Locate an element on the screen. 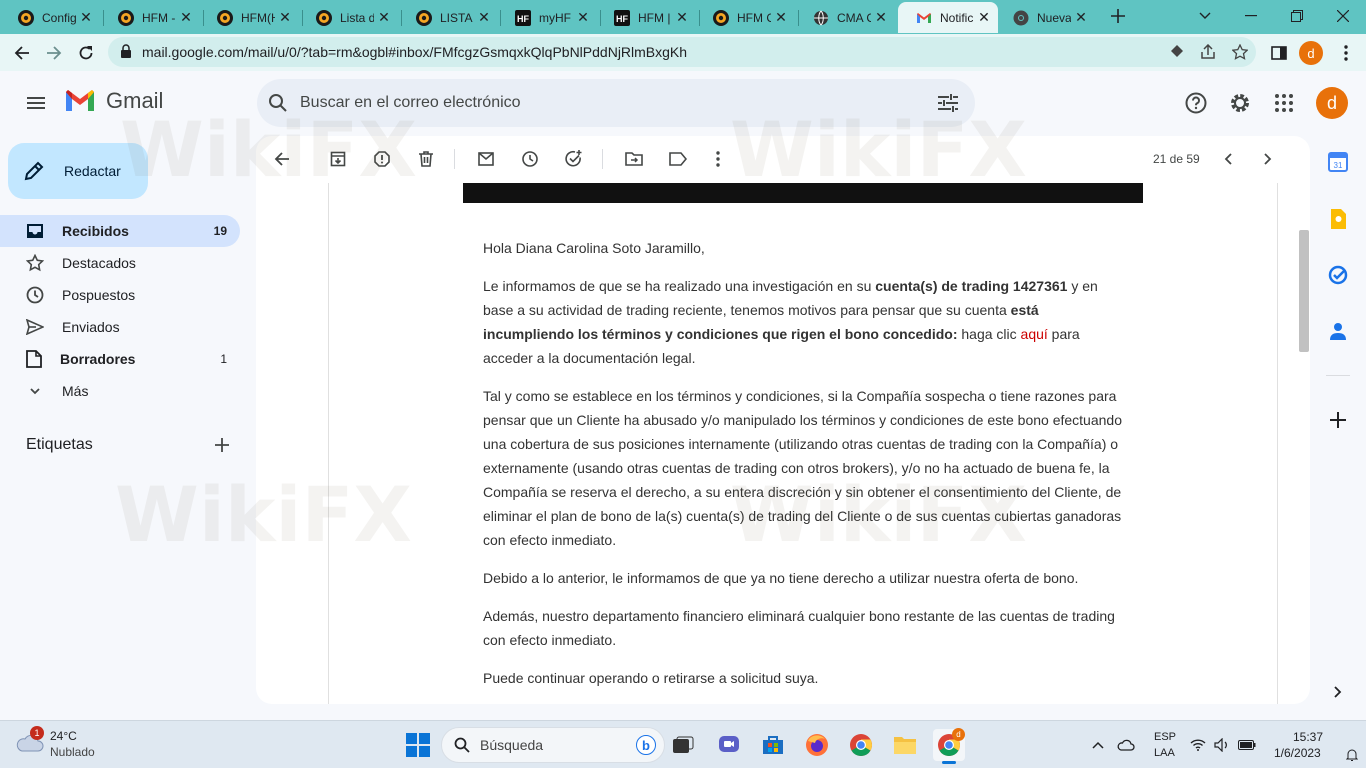 The height and width of the screenshot is (768, 1366). close-window-button is located at coordinates (1343, 16).